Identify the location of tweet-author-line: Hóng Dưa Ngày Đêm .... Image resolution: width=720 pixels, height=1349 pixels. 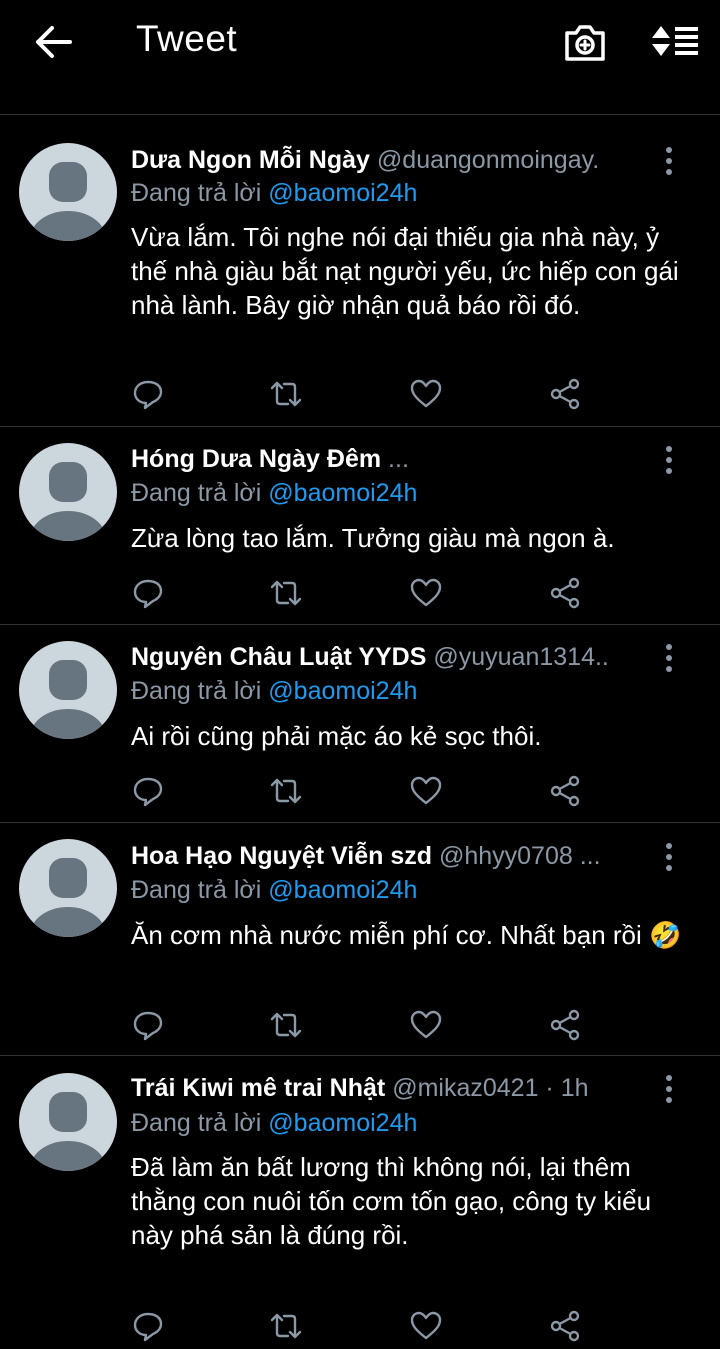
(397, 459).